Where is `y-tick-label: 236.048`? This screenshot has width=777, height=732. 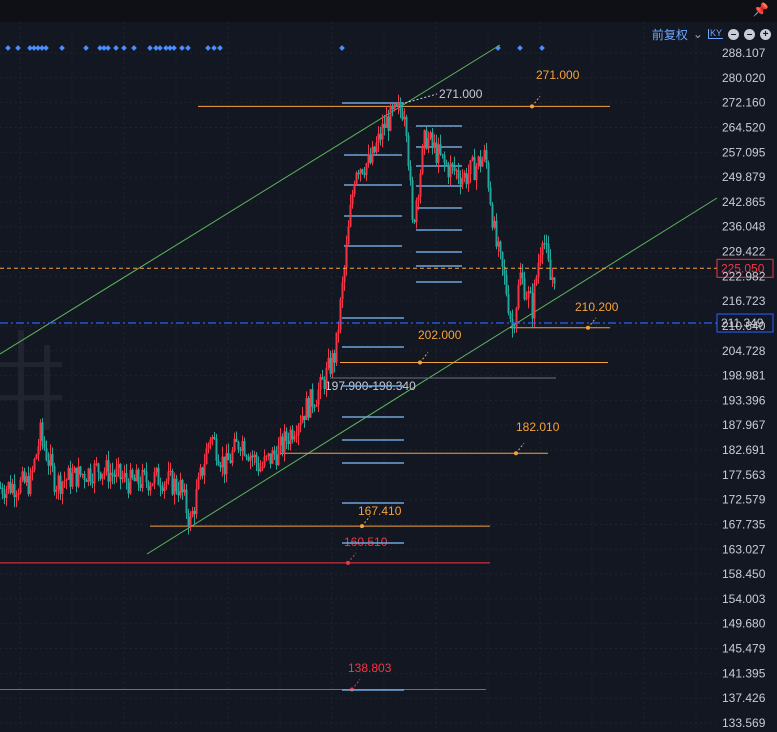
y-tick-label: 236.048 is located at coordinates (744, 227).